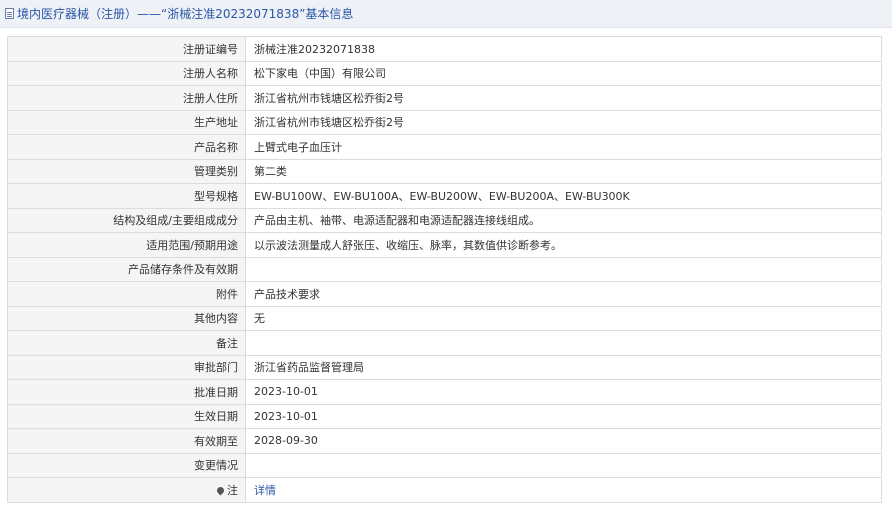 The height and width of the screenshot is (531, 892). Describe the element at coordinates (126, 122) in the screenshot. I see `row-label: 生产地址` at that location.